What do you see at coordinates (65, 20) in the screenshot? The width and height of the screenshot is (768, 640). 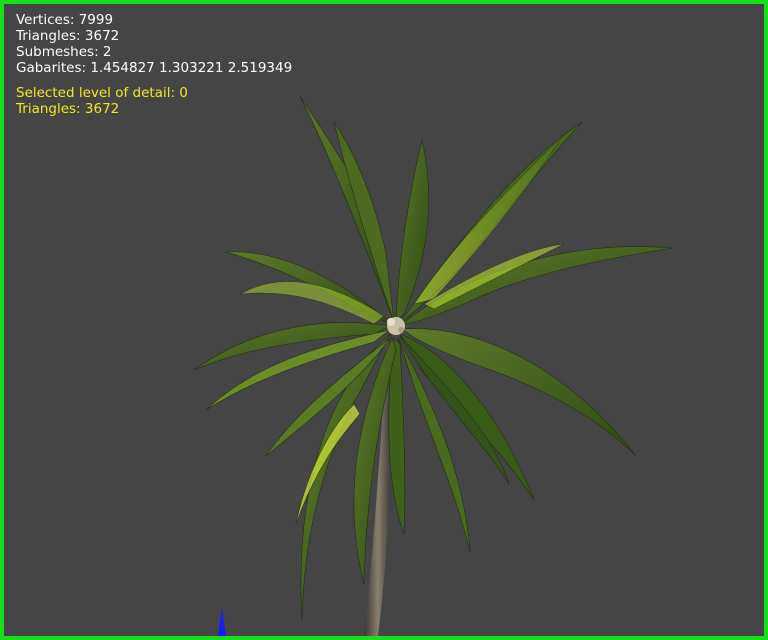 I see `vertices-count: Vertices: 7999` at bounding box center [65, 20].